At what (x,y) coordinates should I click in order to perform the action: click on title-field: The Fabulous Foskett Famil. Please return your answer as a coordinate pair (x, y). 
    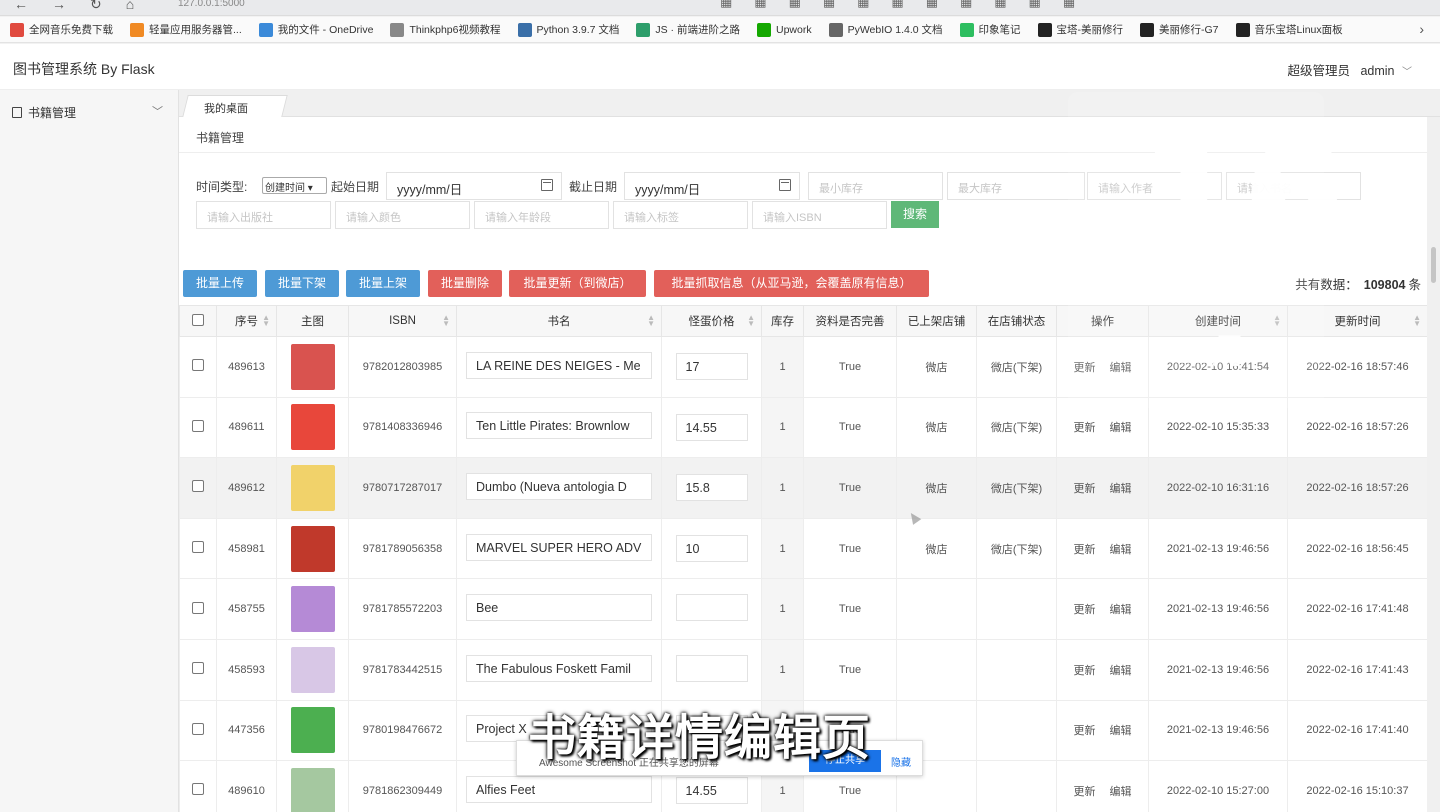
    Looking at the image, I should click on (559, 668).